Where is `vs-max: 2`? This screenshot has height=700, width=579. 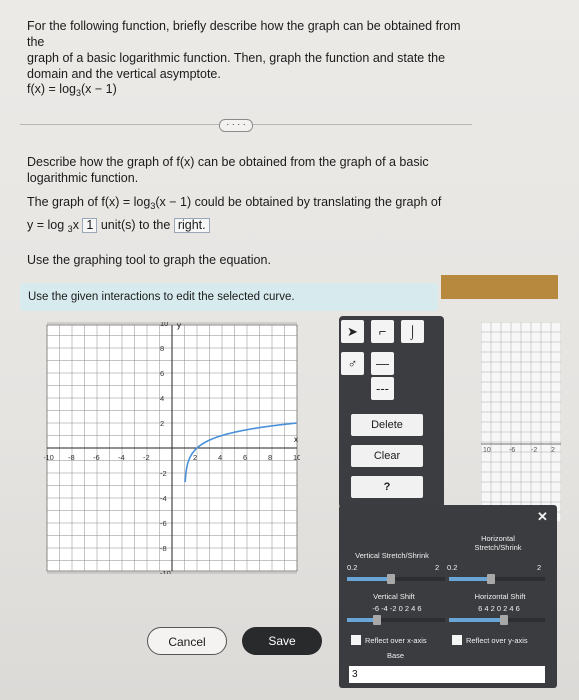 vs-max: 2 is located at coordinates (437, 567).